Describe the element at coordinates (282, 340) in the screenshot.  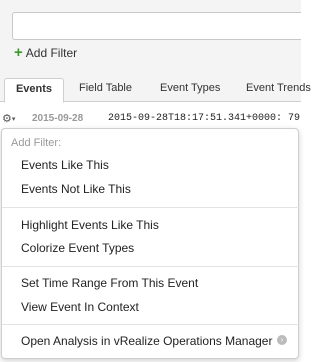
I see `arrow-right-circle-icon: ›` at that location.